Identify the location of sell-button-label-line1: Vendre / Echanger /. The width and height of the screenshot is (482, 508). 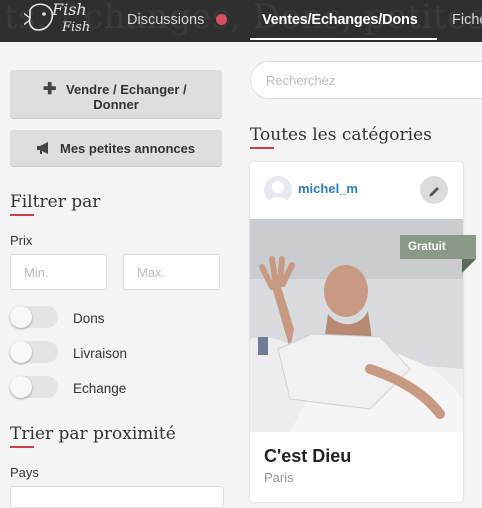
(126, 89).